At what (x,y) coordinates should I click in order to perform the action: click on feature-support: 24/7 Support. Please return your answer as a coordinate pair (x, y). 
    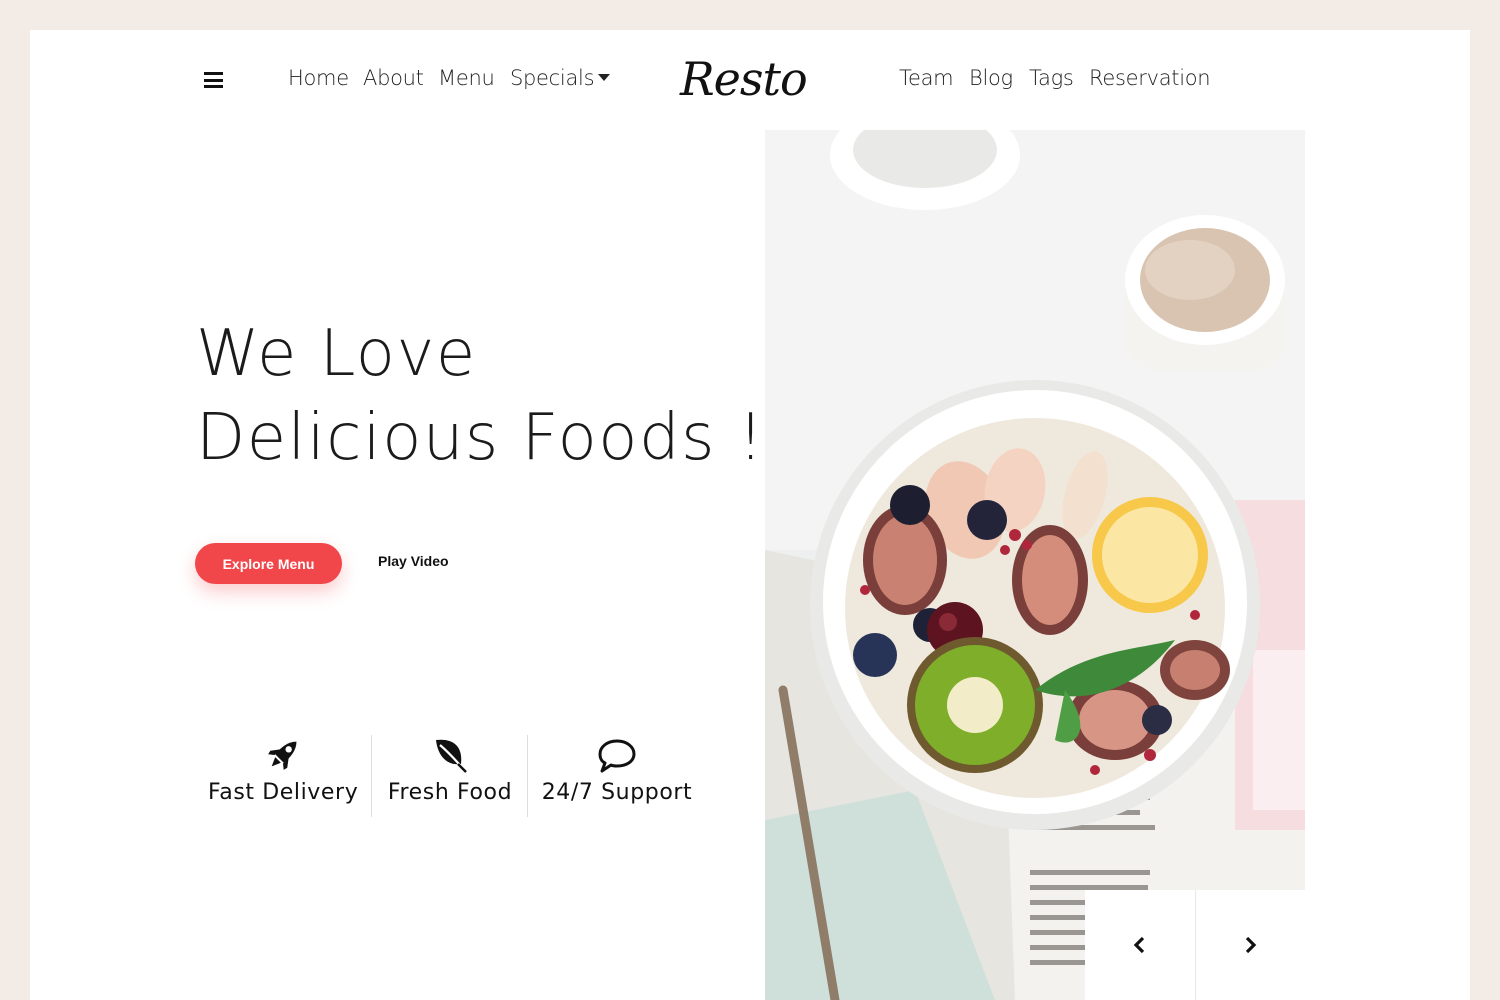
    Looking at the image, I should click on (617, 769).